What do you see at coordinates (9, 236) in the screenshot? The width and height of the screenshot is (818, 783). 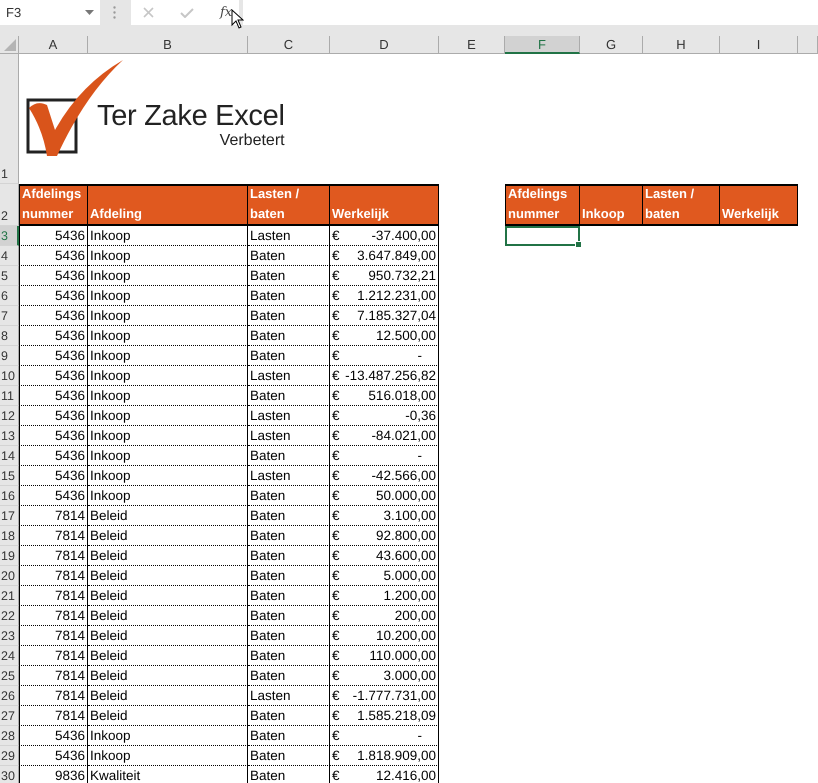 I see `row-header: 3` at bounding box center [9, 236].